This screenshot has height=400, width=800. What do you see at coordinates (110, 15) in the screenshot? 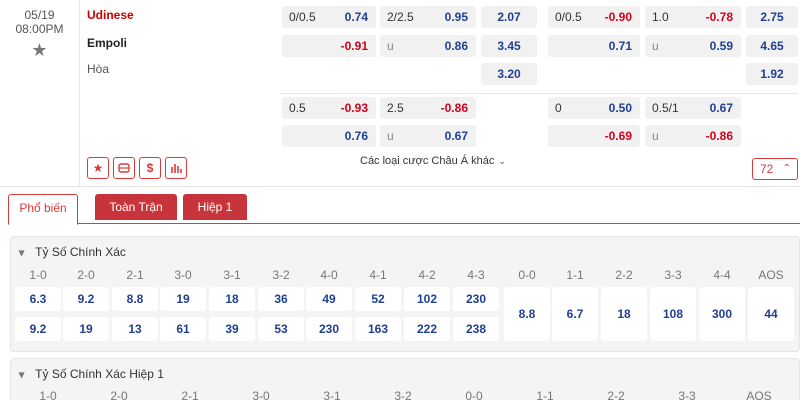
I see `home-team: Udinese` at bounding box center [110, 15].